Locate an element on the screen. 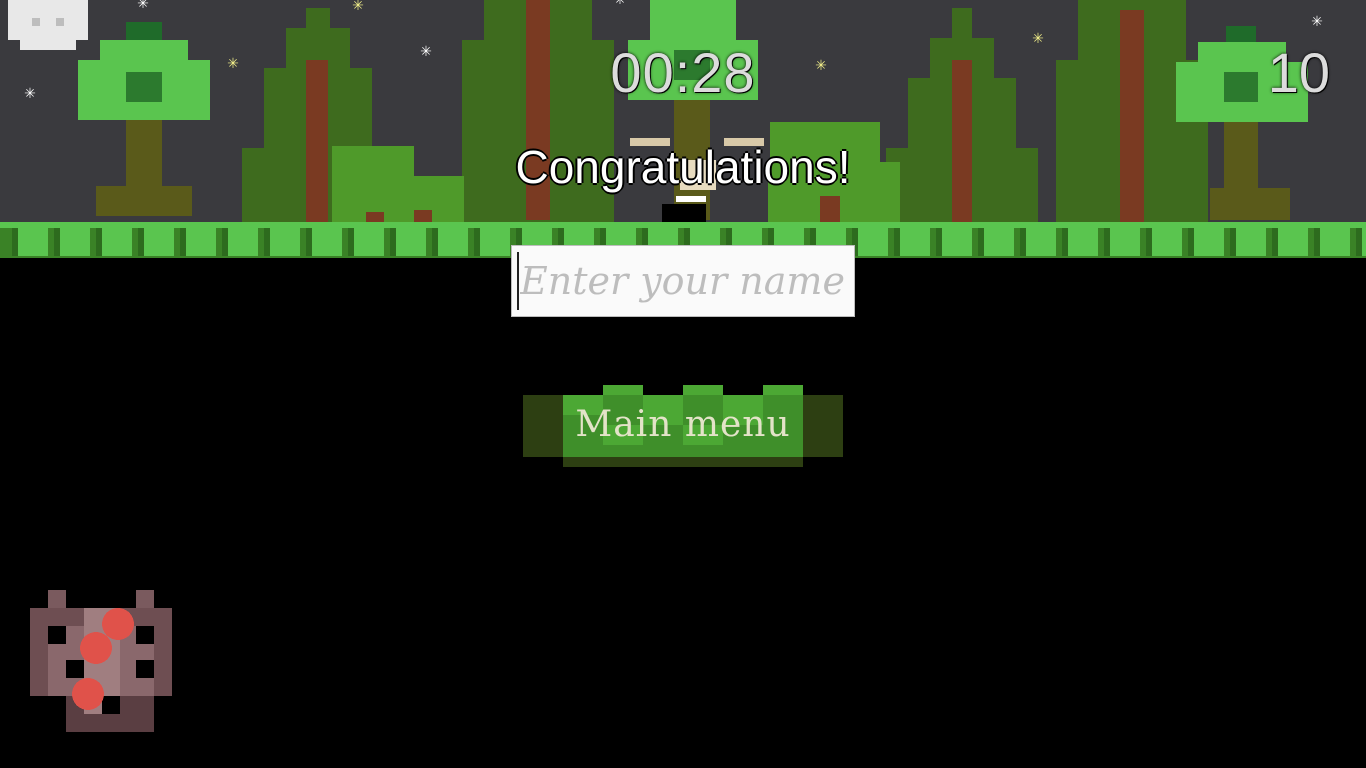 This screenshot has width=1366, height=768. berry-bag-icon is located at coordinates (101, 661).